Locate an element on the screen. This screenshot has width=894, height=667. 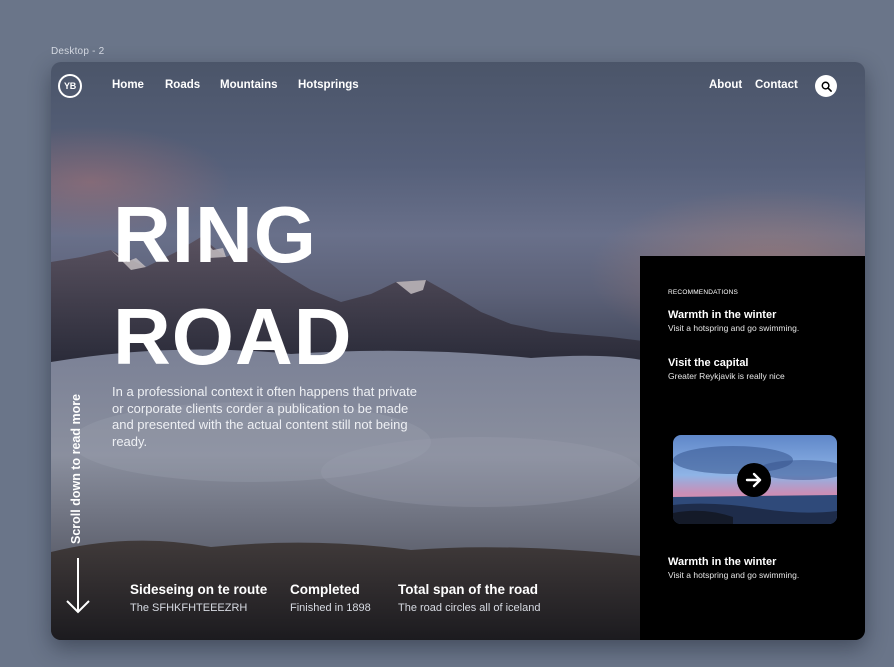
stat-title: Sideseing on te route is located at coordinates (199, 589).